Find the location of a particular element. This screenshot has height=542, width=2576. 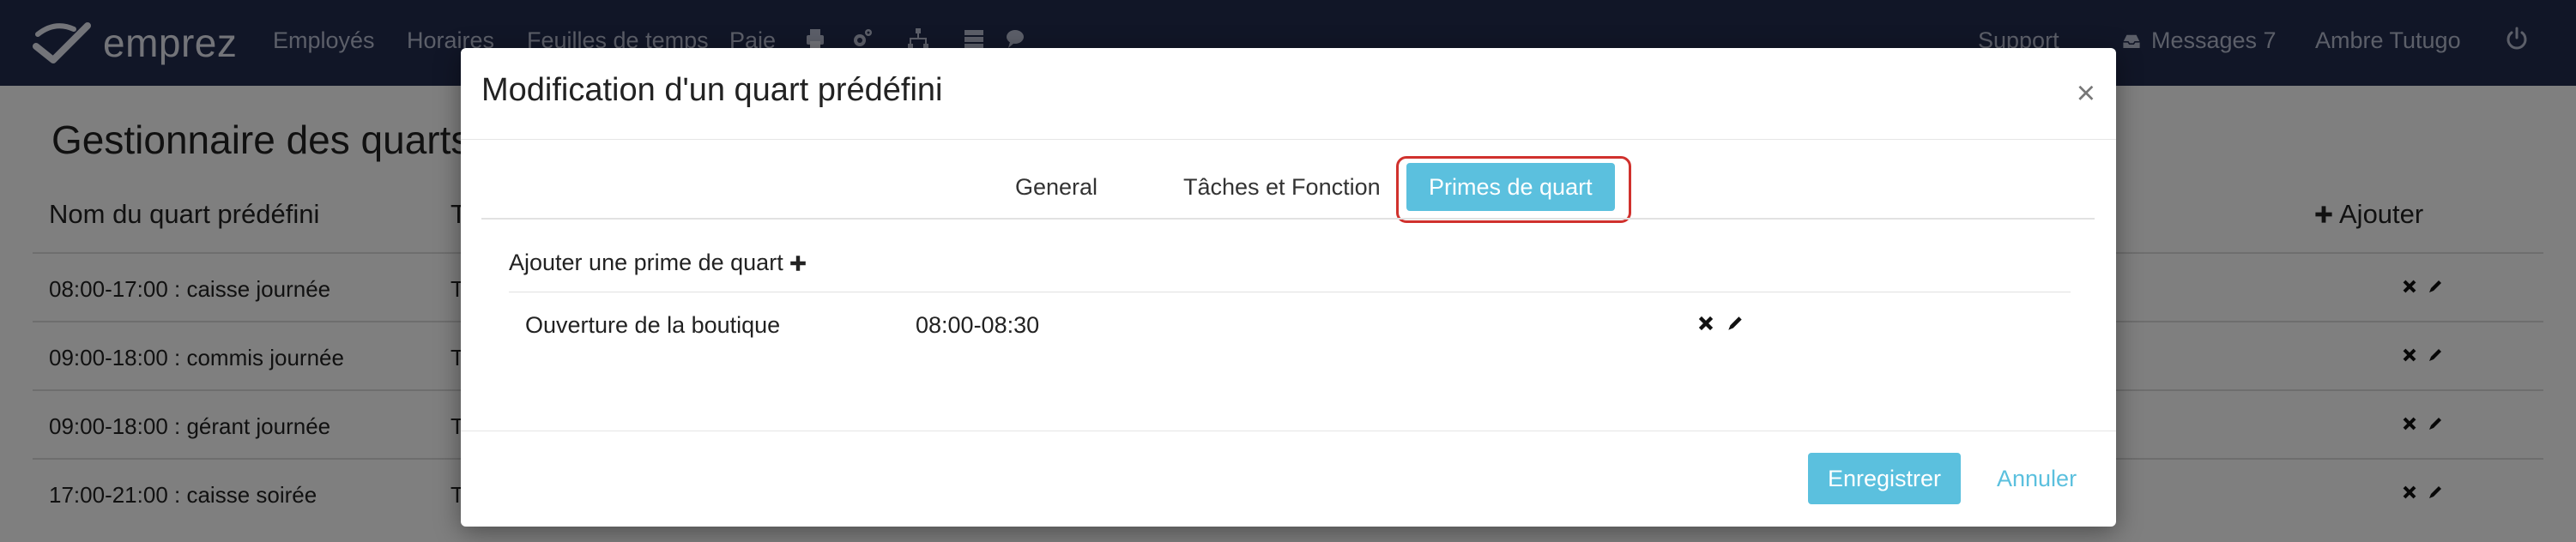

cancel-button: Annuler is located at coordinates (2037, 479).